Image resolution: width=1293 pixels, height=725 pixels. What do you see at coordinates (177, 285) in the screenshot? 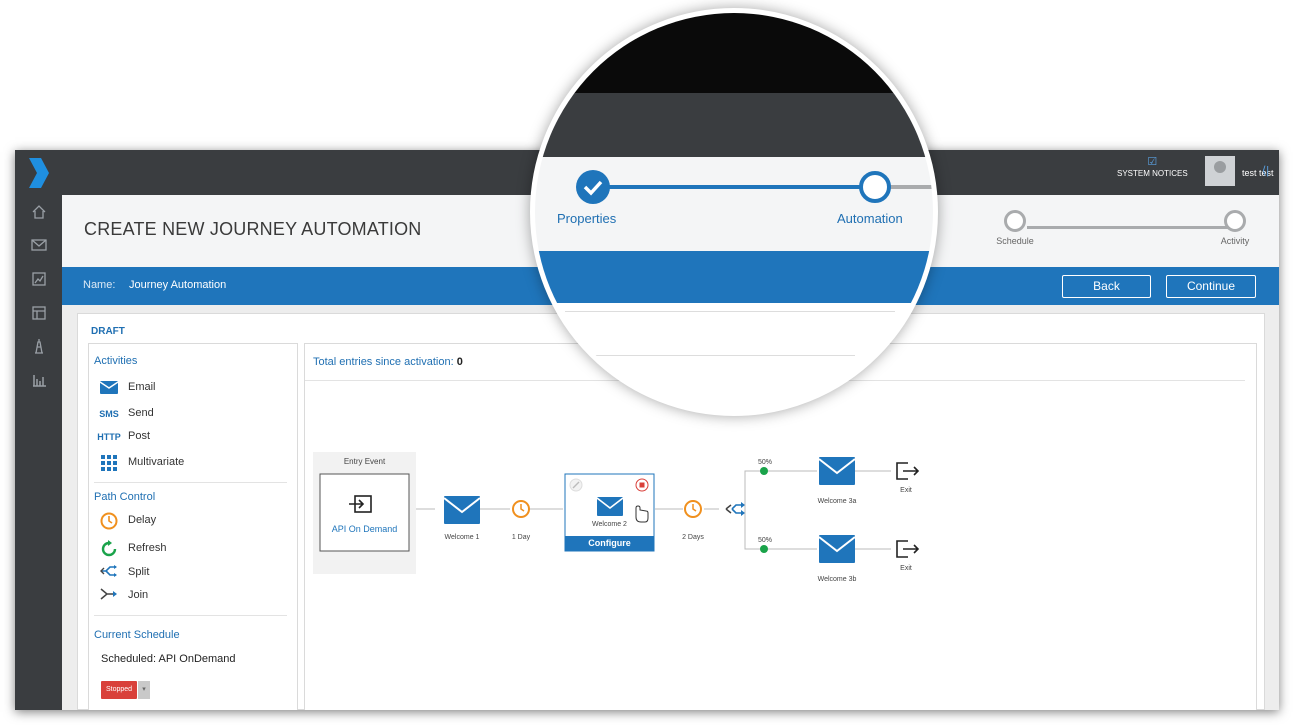
I see `journey-name: Journey Automation` at bounding box center [177, 285].